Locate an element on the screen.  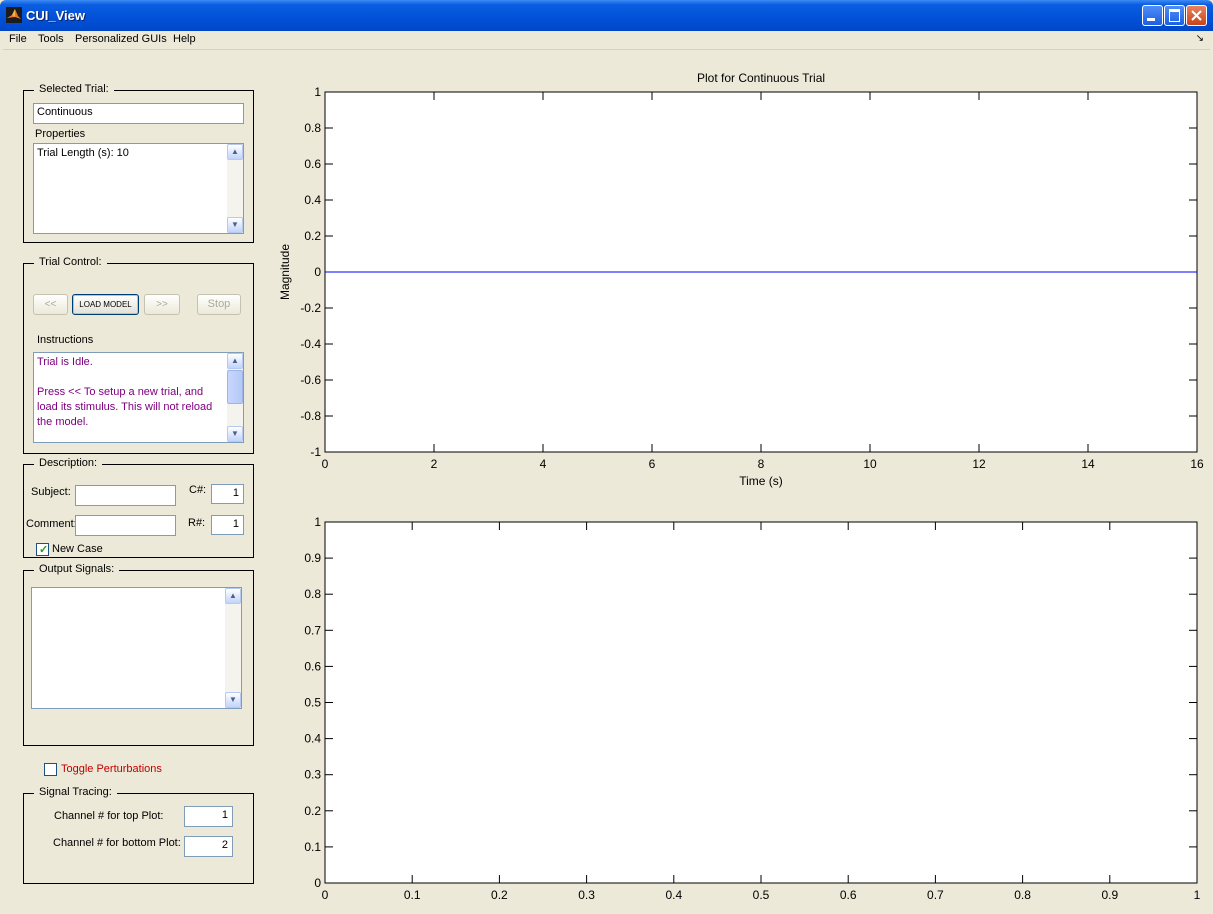
title-bar: CUI_View is located at coordinates (606, 15).